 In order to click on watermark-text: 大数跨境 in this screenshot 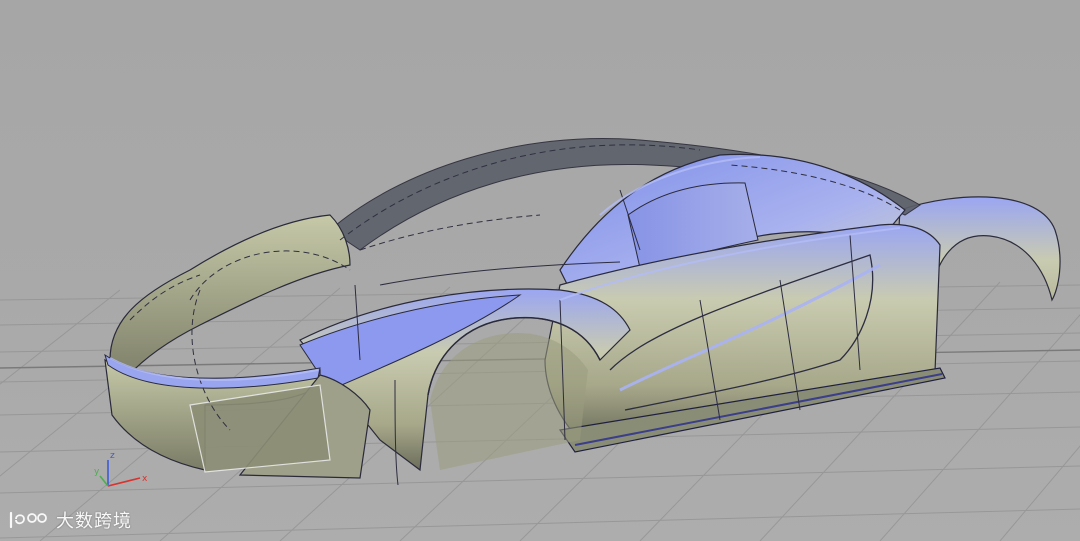, I will do `click(94, 521)`.